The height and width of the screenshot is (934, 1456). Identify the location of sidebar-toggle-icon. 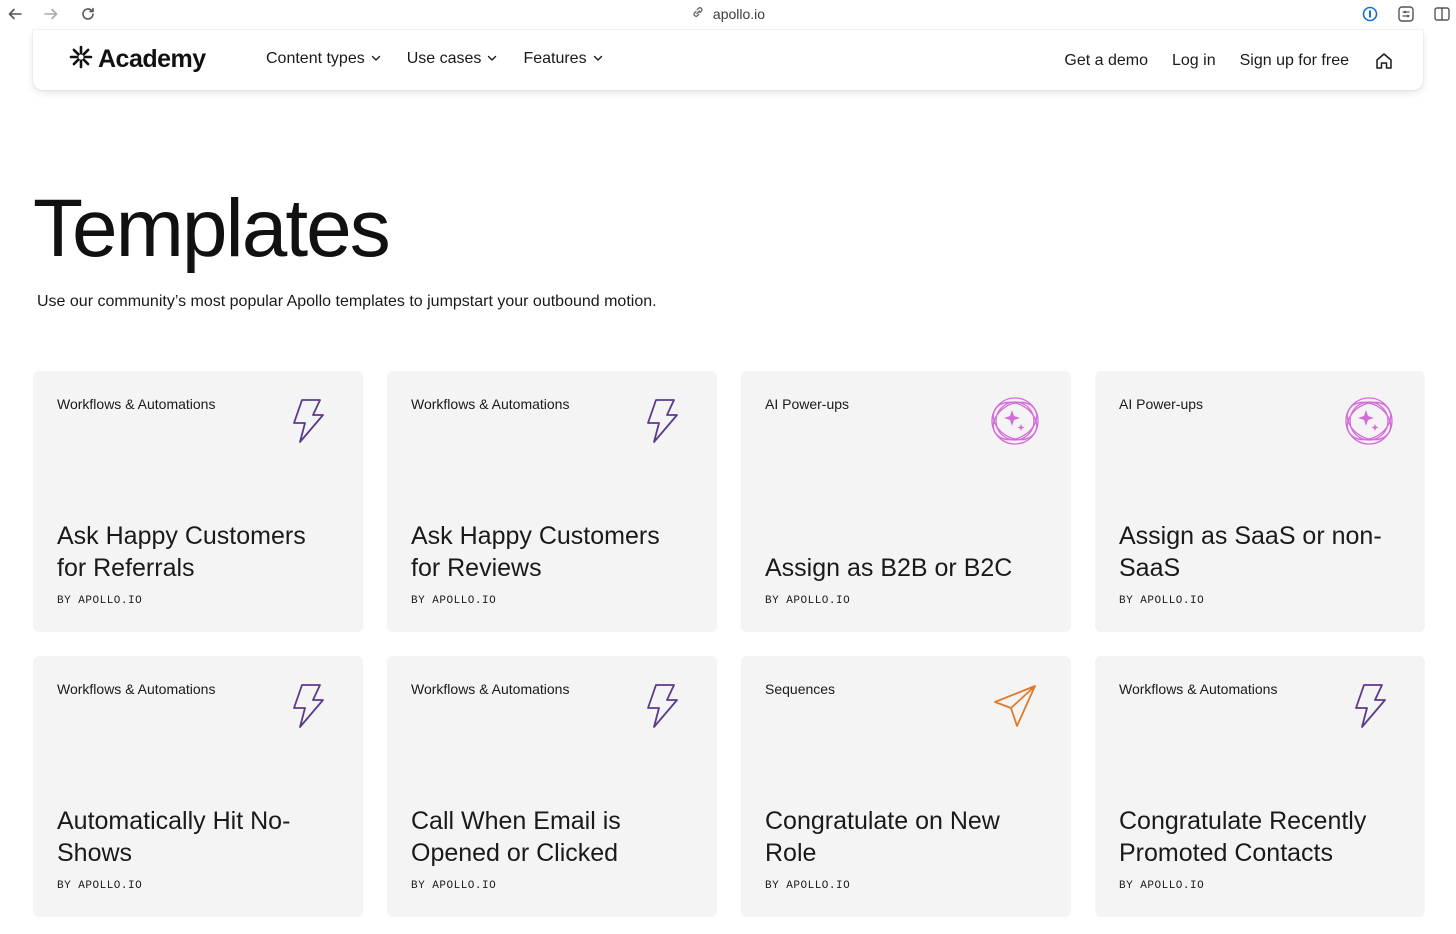
(1442, 14).